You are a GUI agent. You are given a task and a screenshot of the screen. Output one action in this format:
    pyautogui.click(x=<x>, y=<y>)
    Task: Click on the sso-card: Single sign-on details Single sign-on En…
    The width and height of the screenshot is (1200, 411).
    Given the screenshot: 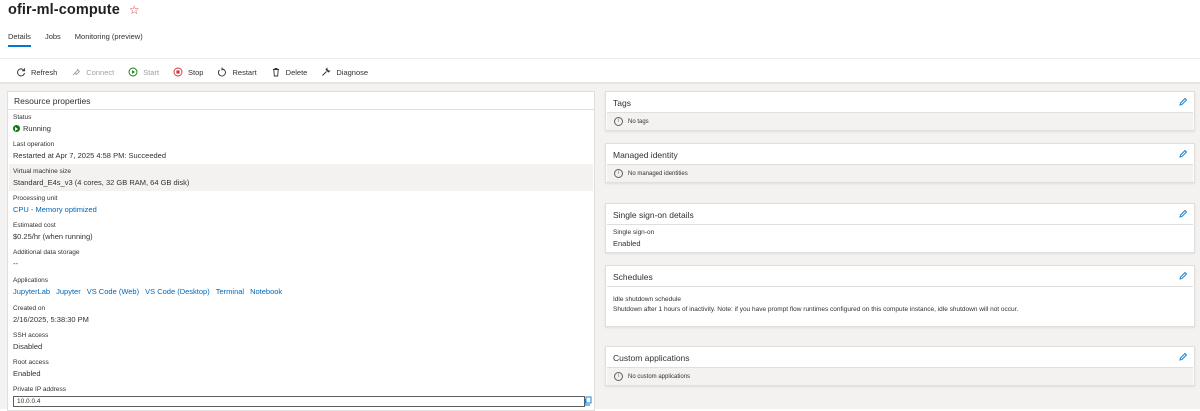 What is the action you would take?
    pyautogui.click(x=900, y=228)
    